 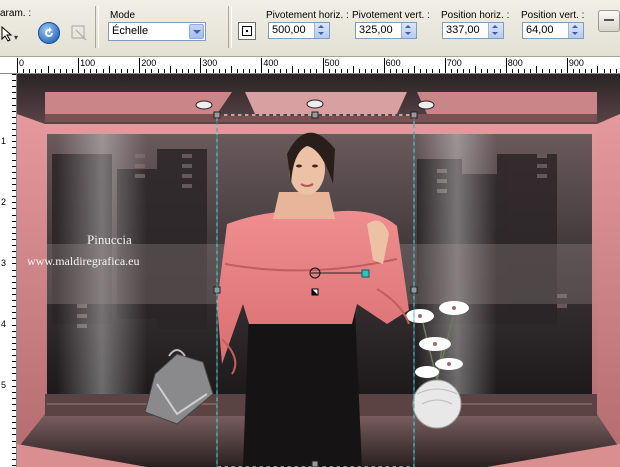 What do you see at coordinates (408, 30) in the screenshot?
I see `rot-v-spinner` at bounding box center [408, 30].